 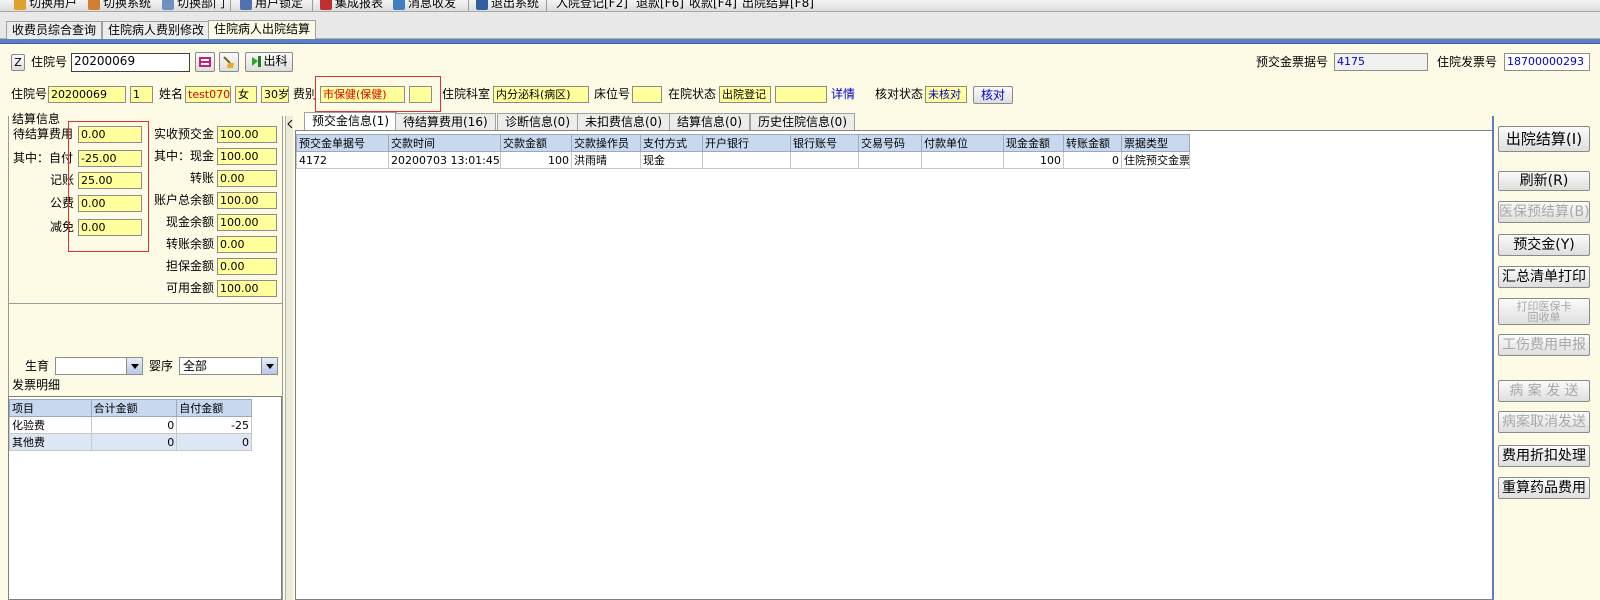 What do you see at coordinates (660, 5) in the screenshot?
I see `toolbar-refund-f6: 退款[F6]` at bounding box center [660, 5].